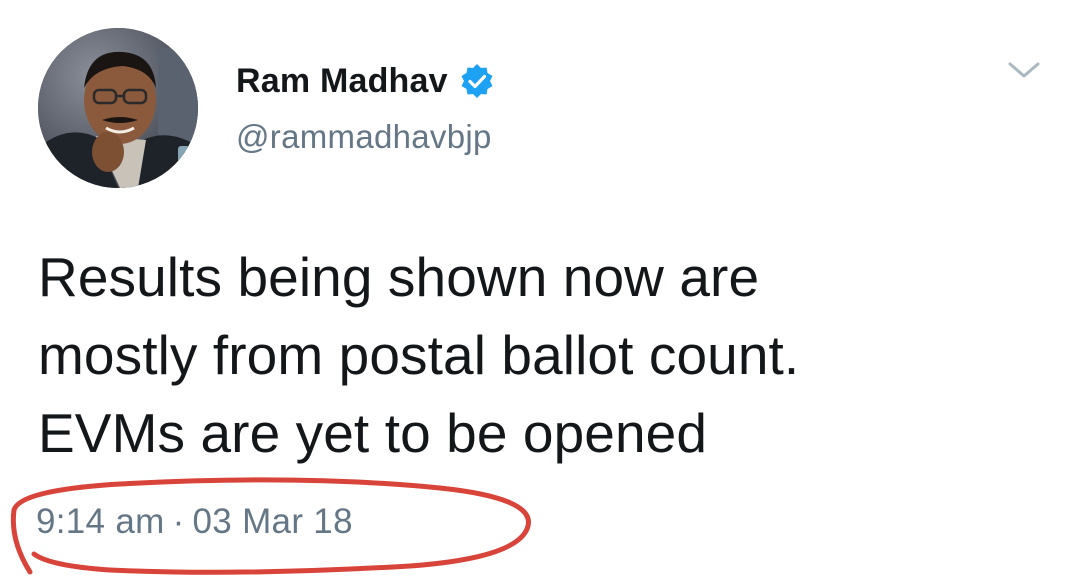 This screenshot has height=576, width=1080. Describe the element at coordinates (100, 521) in the screenshot. I see `tweet-time: 9:14 am` at that location.